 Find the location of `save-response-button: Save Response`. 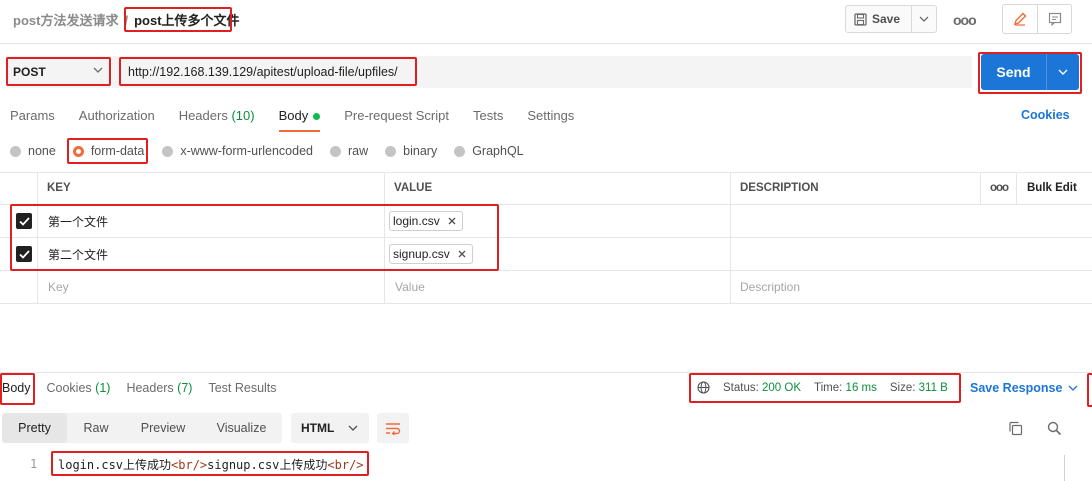

save-response-button: Save Response is located at coordinates (1024, 388).